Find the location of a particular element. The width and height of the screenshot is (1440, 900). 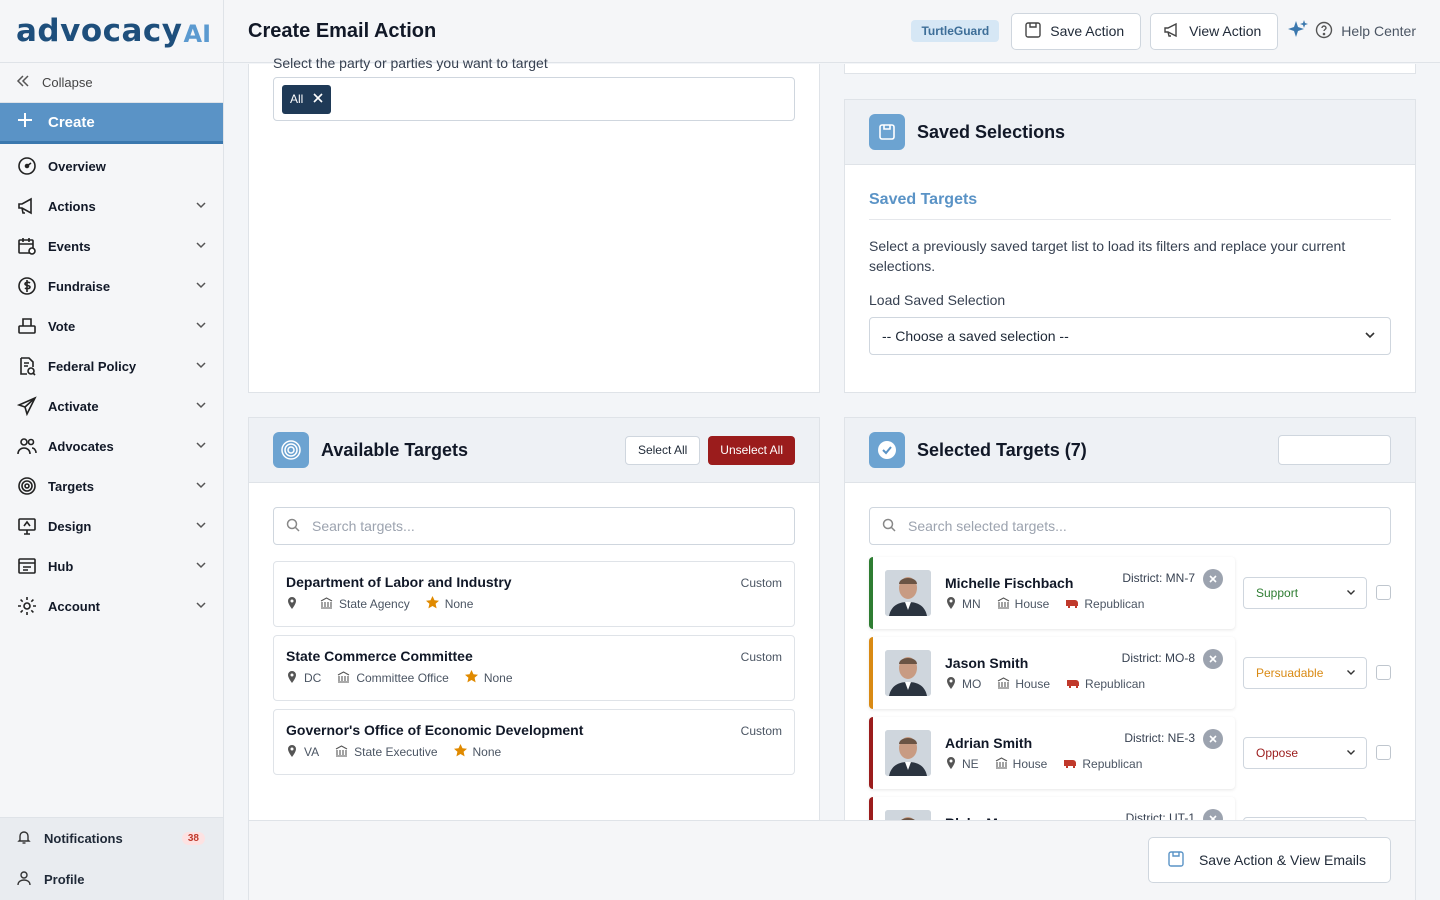

save-view-emails-button: Save Action & View Emails is located at coordinates (1269, 860).